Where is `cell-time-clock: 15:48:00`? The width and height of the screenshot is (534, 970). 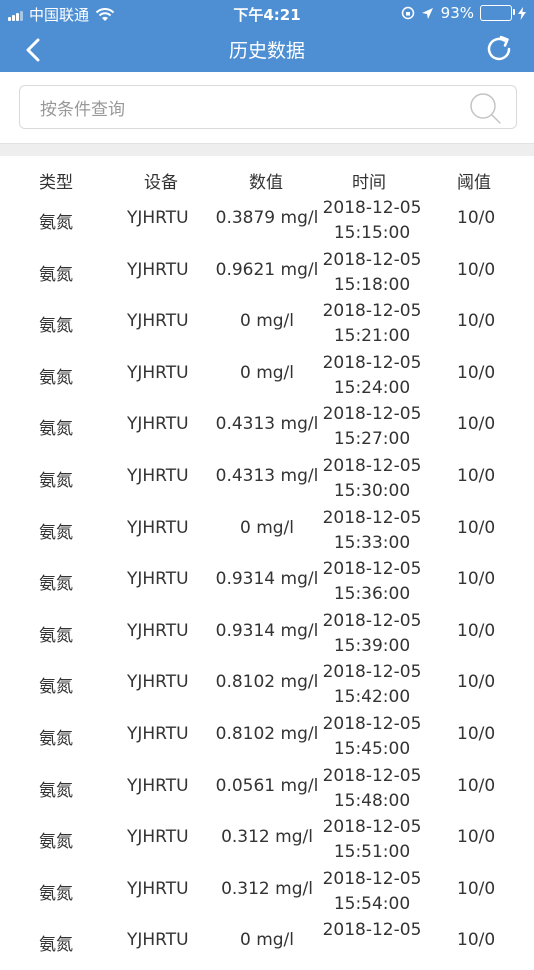
cell-time-clock: 15:48:00 is located at coordinates (372, 800).